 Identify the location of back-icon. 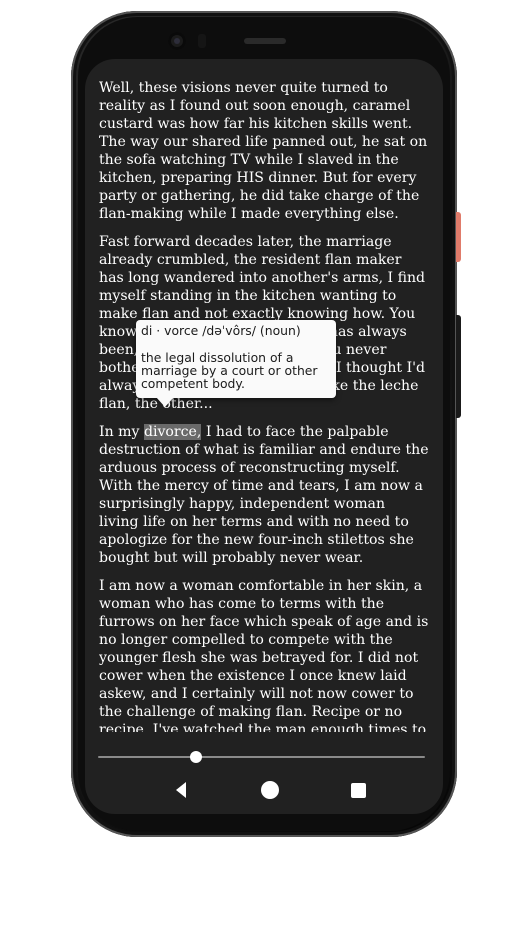
(181, 790).